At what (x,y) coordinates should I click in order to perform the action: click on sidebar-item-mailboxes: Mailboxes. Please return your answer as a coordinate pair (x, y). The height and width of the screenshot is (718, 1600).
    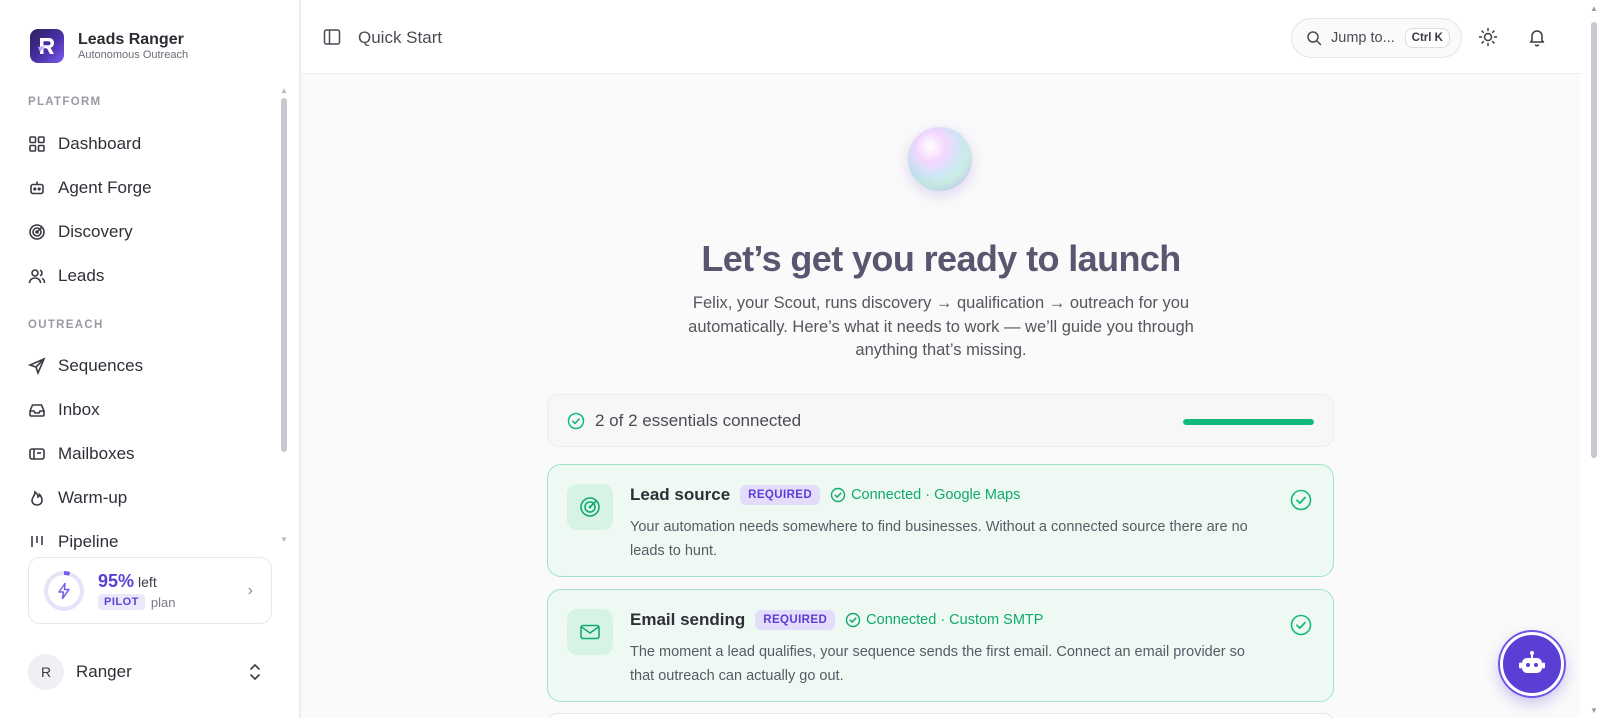
    Looking at the image, I should click on (81, 454).